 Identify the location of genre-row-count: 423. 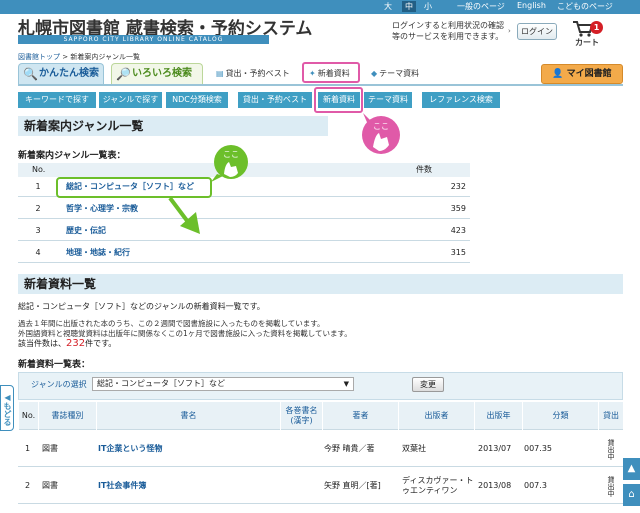
(458, 230).